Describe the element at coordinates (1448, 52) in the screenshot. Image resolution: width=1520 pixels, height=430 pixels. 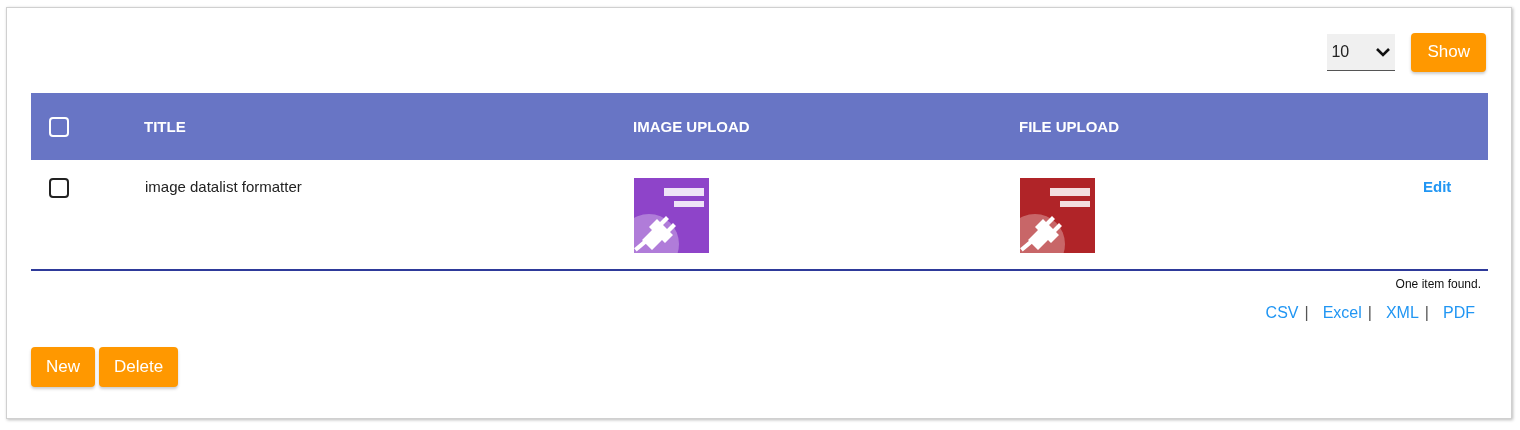
I see `show-button: Show` at that location.